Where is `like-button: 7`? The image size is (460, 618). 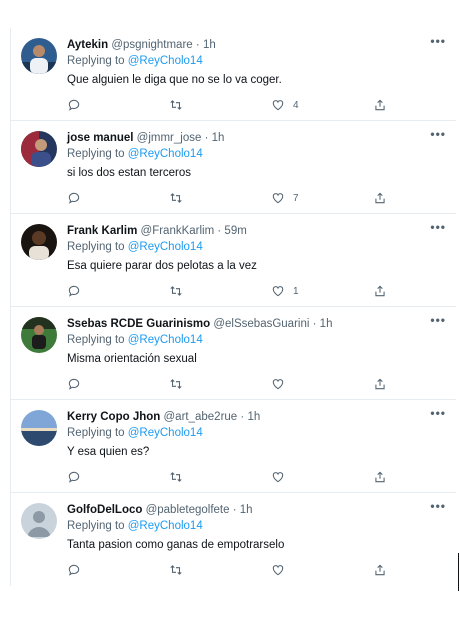 like-button: 7 is located at coordinates (285, 198).